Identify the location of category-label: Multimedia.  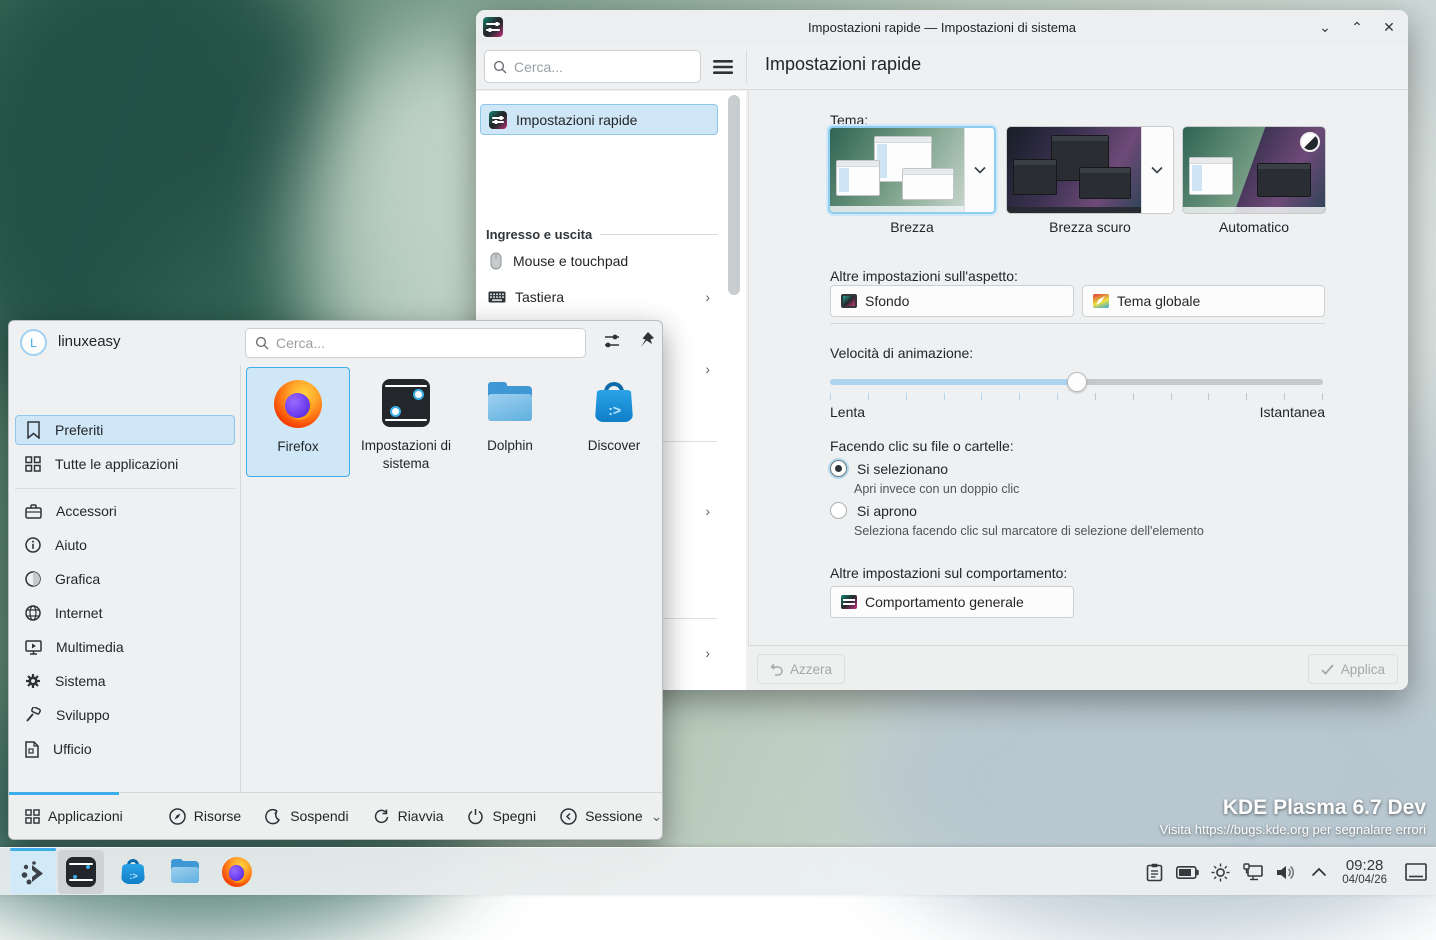
(90, 647).